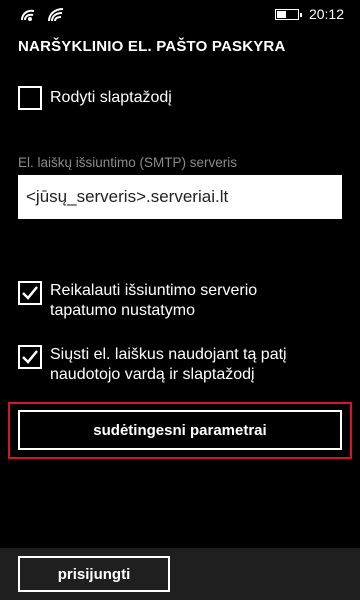  I want to click on show-password-row: Rodyti slaptažodį, so click(95, 98).